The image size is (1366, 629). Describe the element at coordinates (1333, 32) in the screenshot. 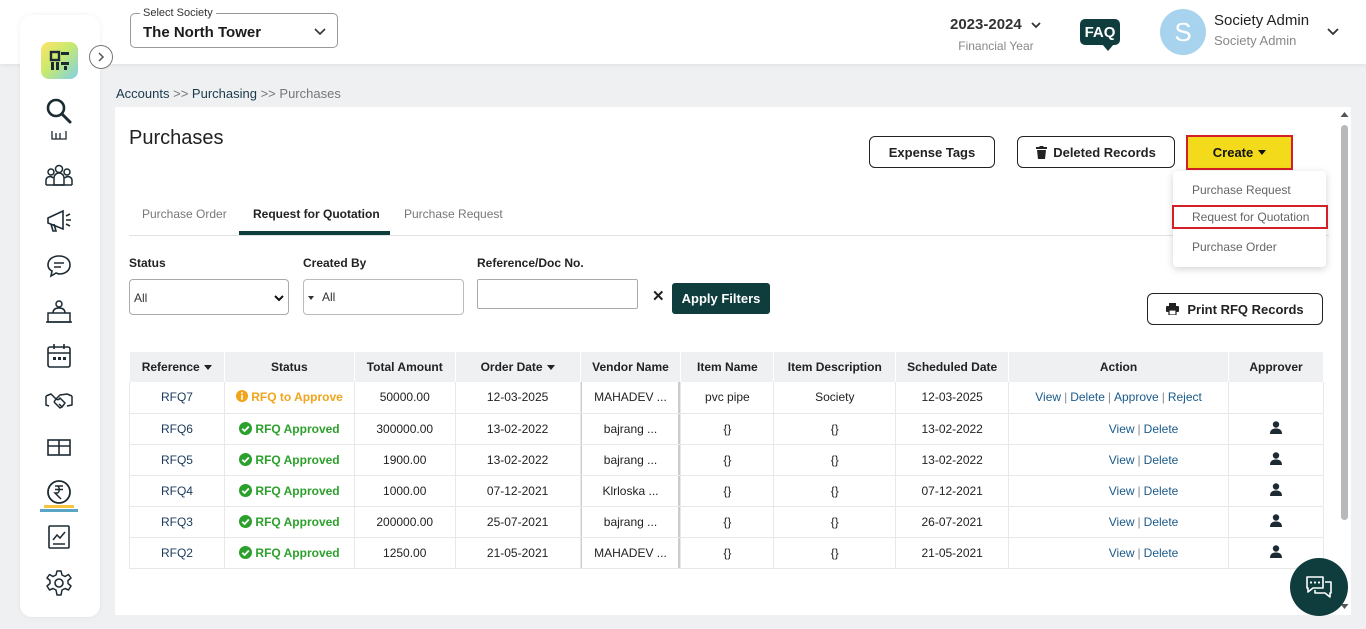

I see `user-menu-chevron-icon` at that location.